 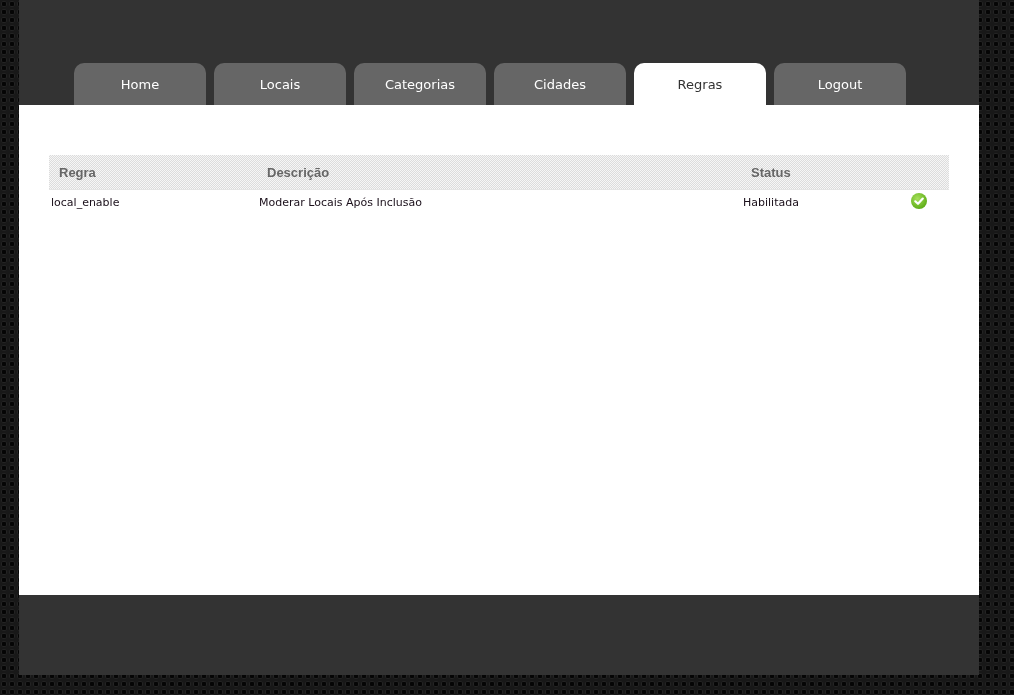 I want to click on nav-tab: Cidades, so click(x=560, y=84).